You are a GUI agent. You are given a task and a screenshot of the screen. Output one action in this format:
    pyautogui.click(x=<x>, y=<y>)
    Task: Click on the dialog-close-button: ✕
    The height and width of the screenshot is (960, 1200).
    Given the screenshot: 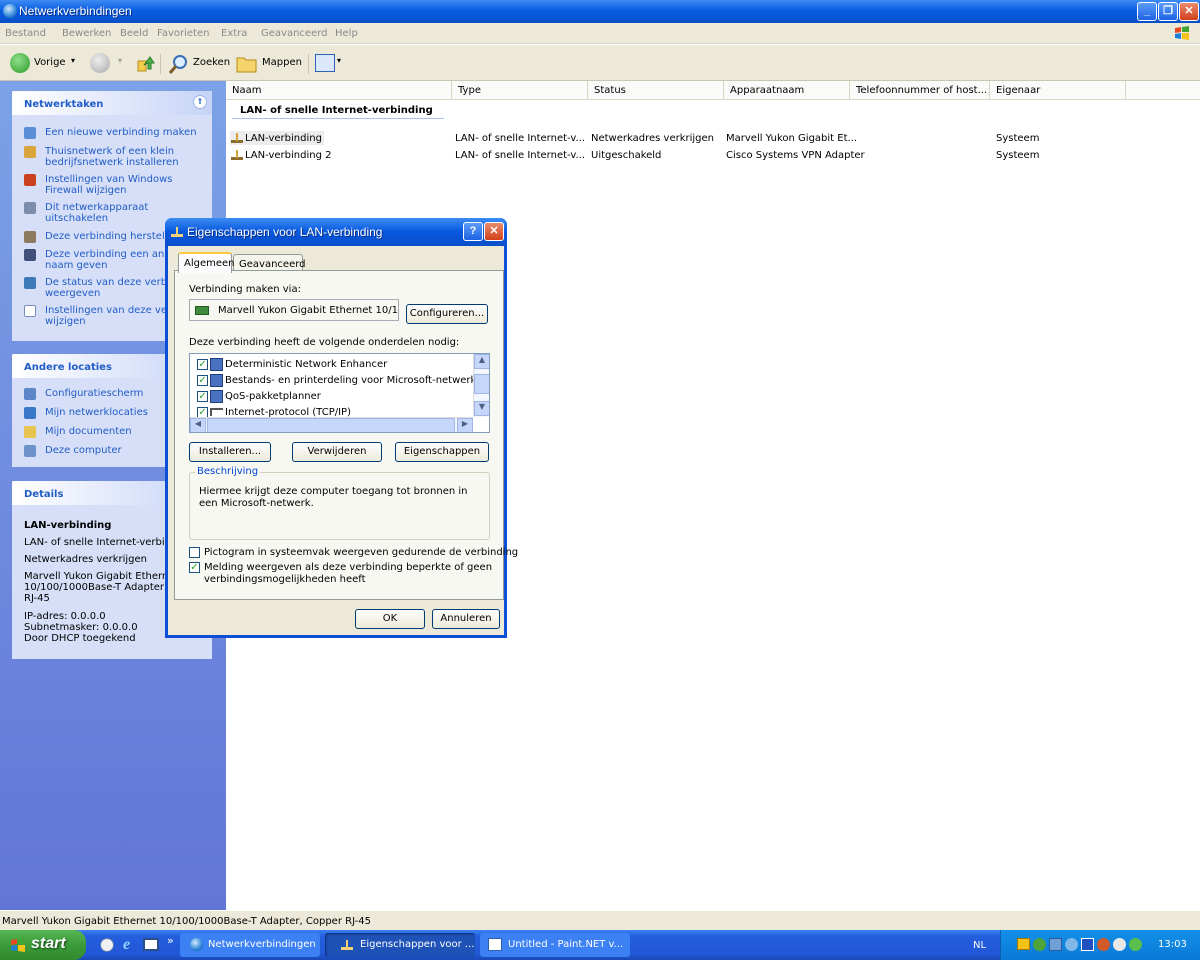 What is the action you would take?
    pyautogui.click(x=494, y=231)
    